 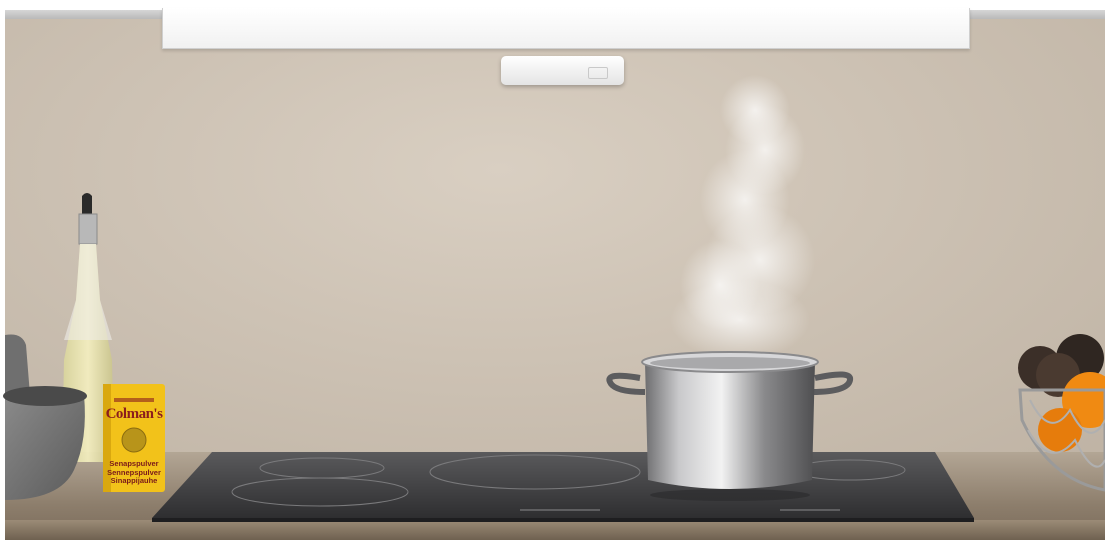 What do you see at coordinates (134, 480) in the screenshot?
I see `tin-line-3: Sinappijauhe` at bounding box center [134, 480].